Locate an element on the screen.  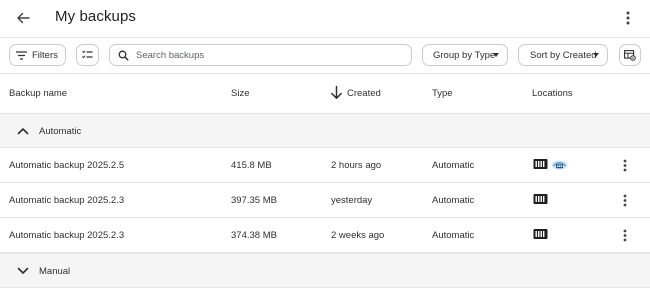
column-header-type: Type is located at coordinates (442, 93).